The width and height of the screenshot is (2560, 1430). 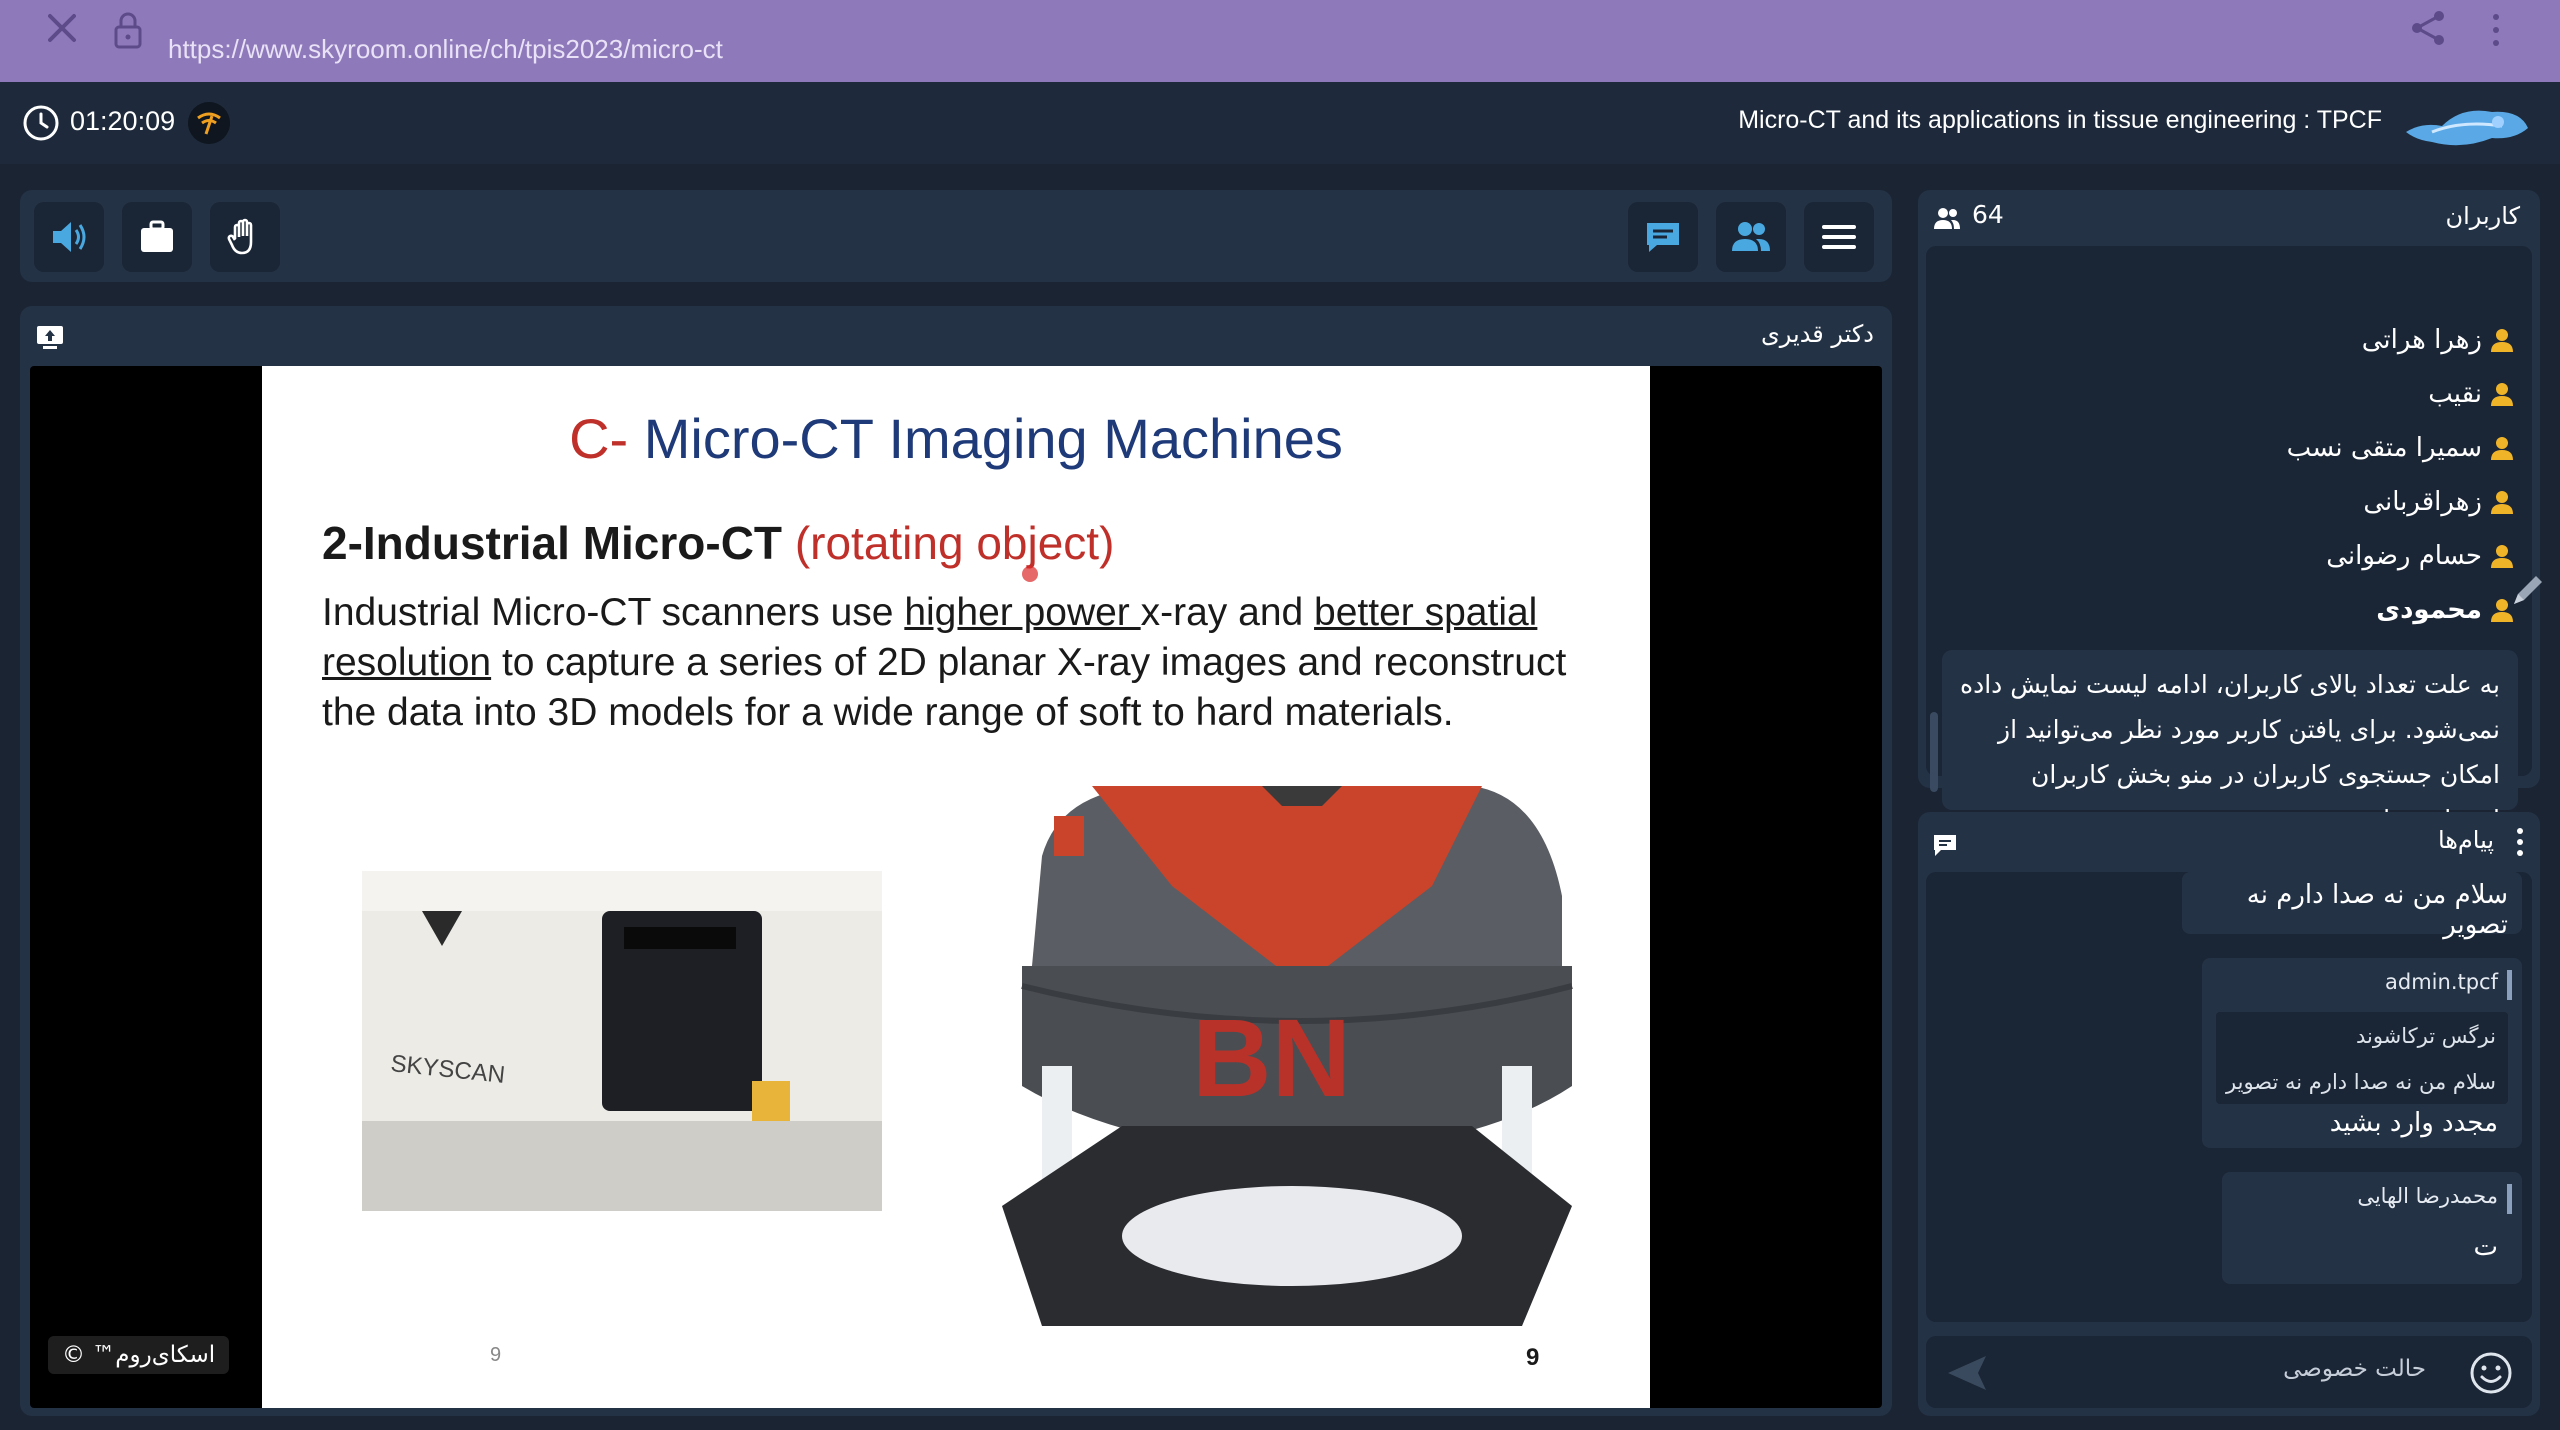 What do you see at coordinates (62, 28) in the screenshot?
I see `close-icon` at bounding box center [62, 28].